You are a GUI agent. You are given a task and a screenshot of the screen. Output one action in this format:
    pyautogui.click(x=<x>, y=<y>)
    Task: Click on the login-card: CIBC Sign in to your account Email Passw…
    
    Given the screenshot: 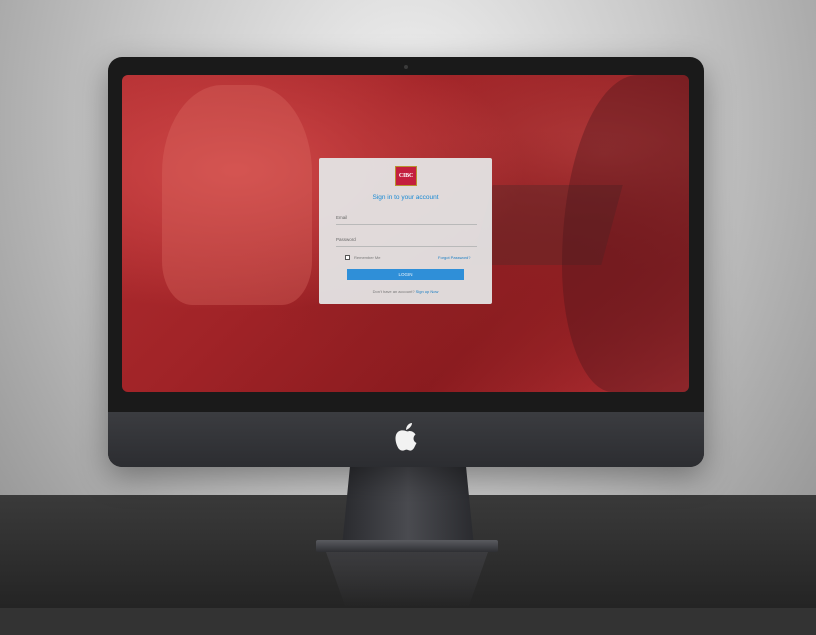 What is the action you would take?
    pyautogui.click(x=405, y=231)
    